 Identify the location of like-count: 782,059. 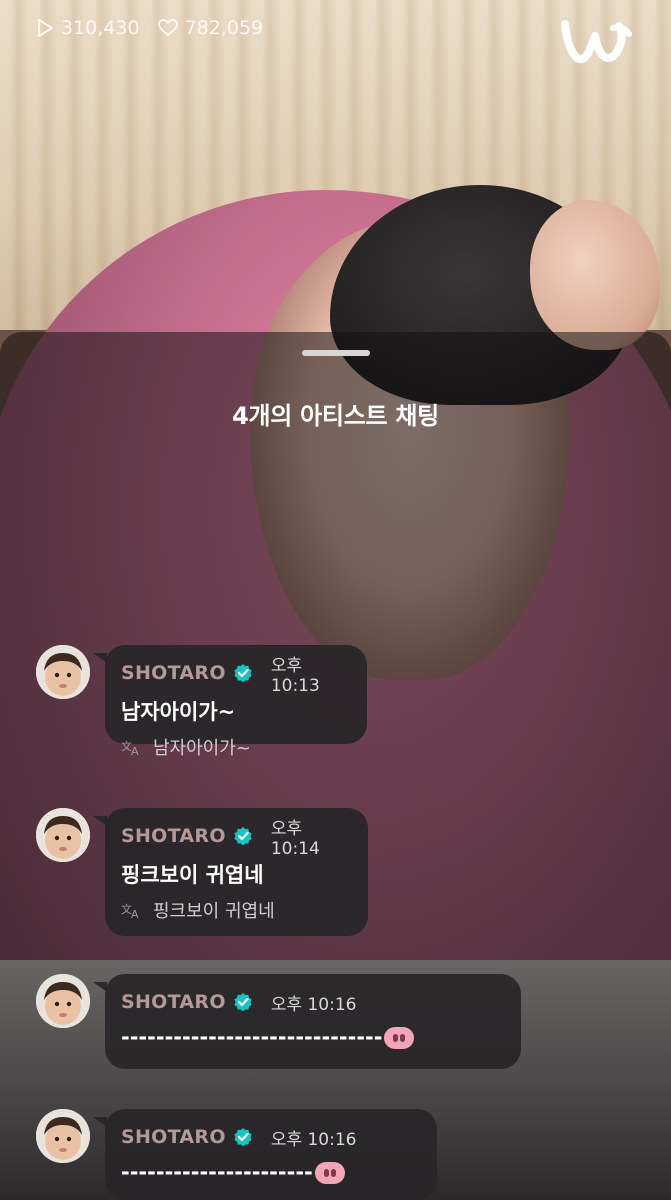
(210, 28).